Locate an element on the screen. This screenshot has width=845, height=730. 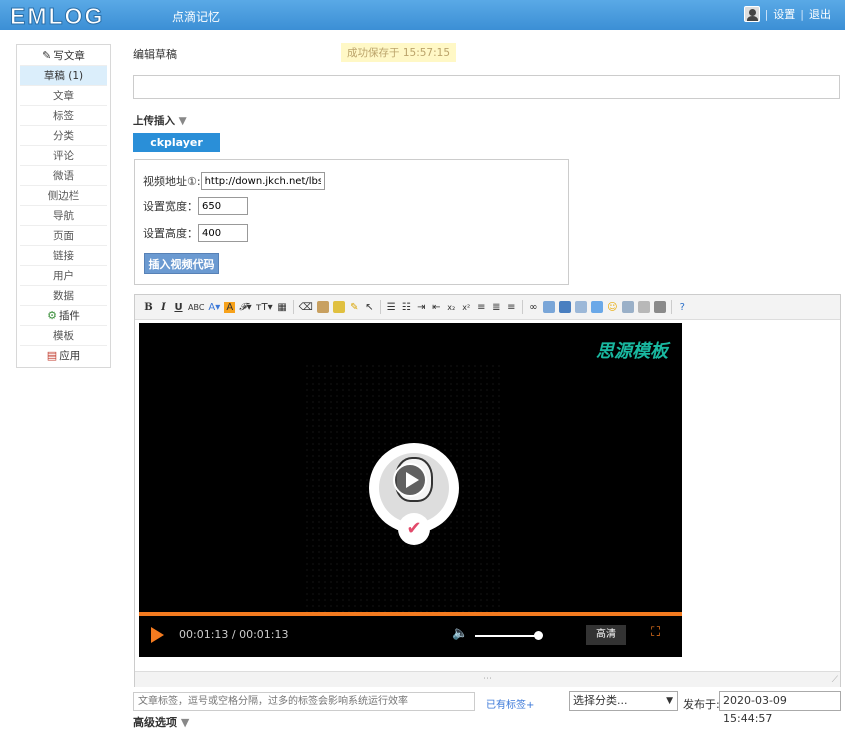
paste-icon is located at coordinates (322, 307).